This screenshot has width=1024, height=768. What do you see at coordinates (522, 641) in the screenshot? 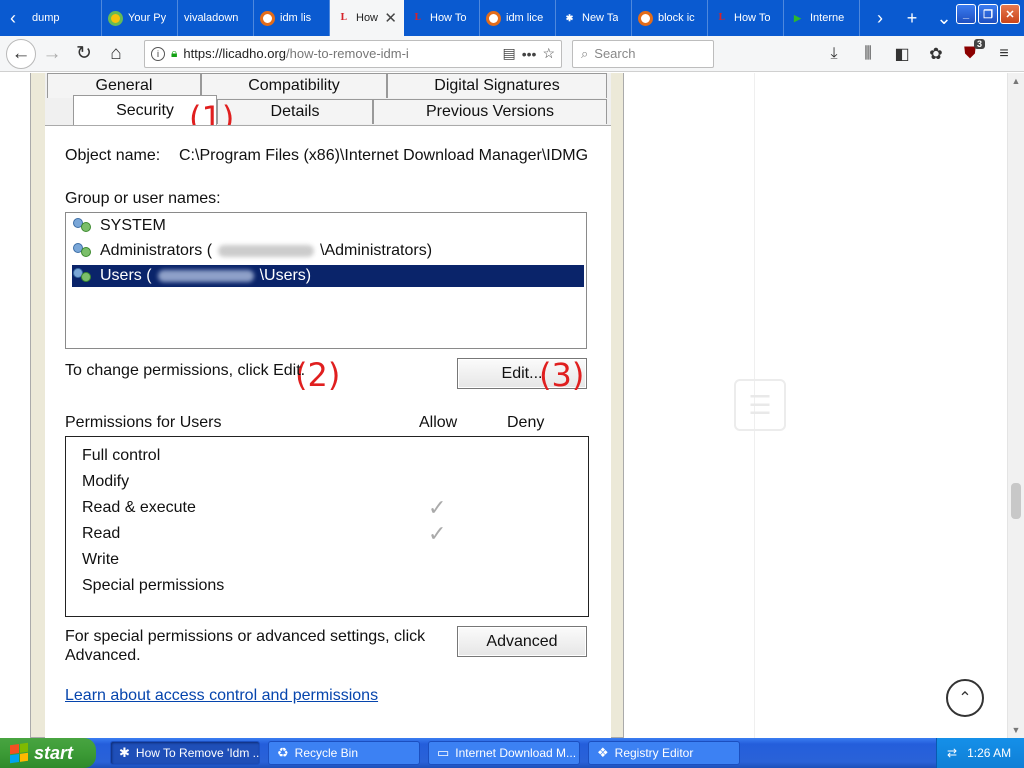
I see `advanced-button: Advanced` at bounding box center [522, 641].